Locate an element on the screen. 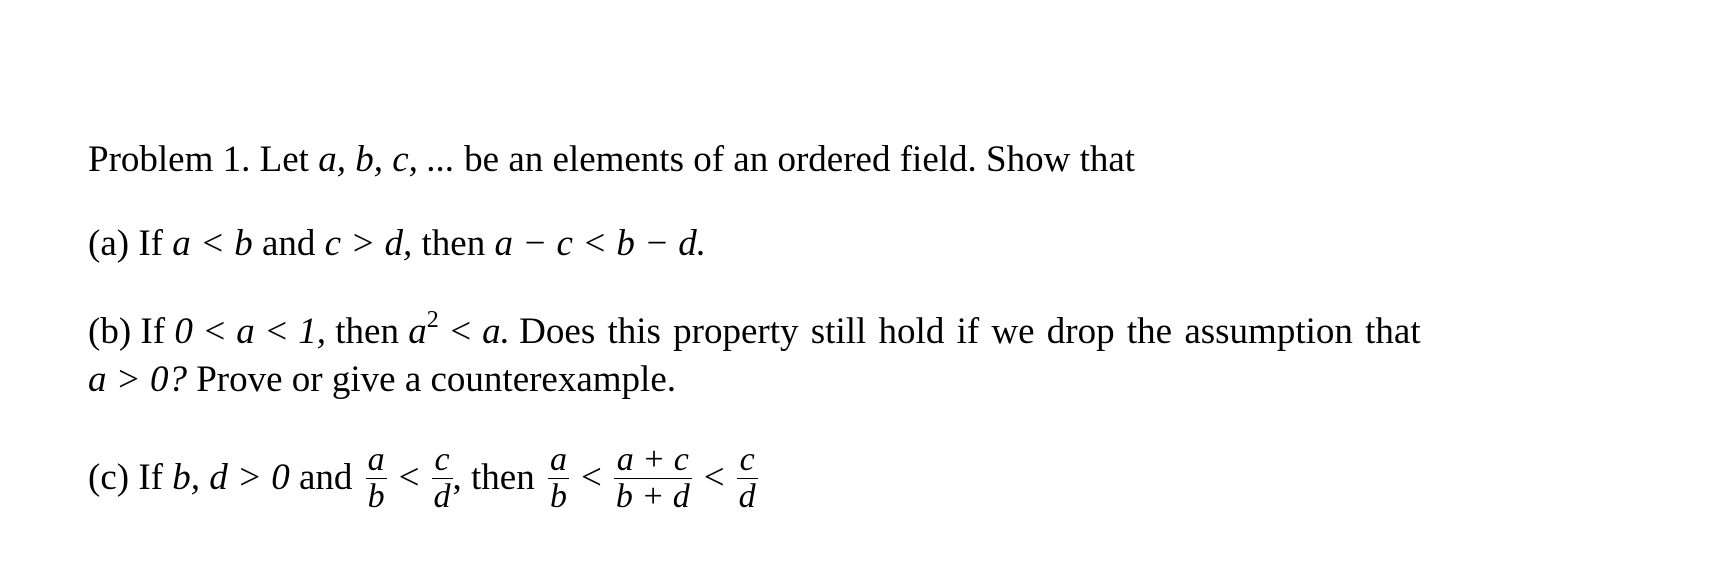  denominator: b + d is located at coordinates (652, 496).